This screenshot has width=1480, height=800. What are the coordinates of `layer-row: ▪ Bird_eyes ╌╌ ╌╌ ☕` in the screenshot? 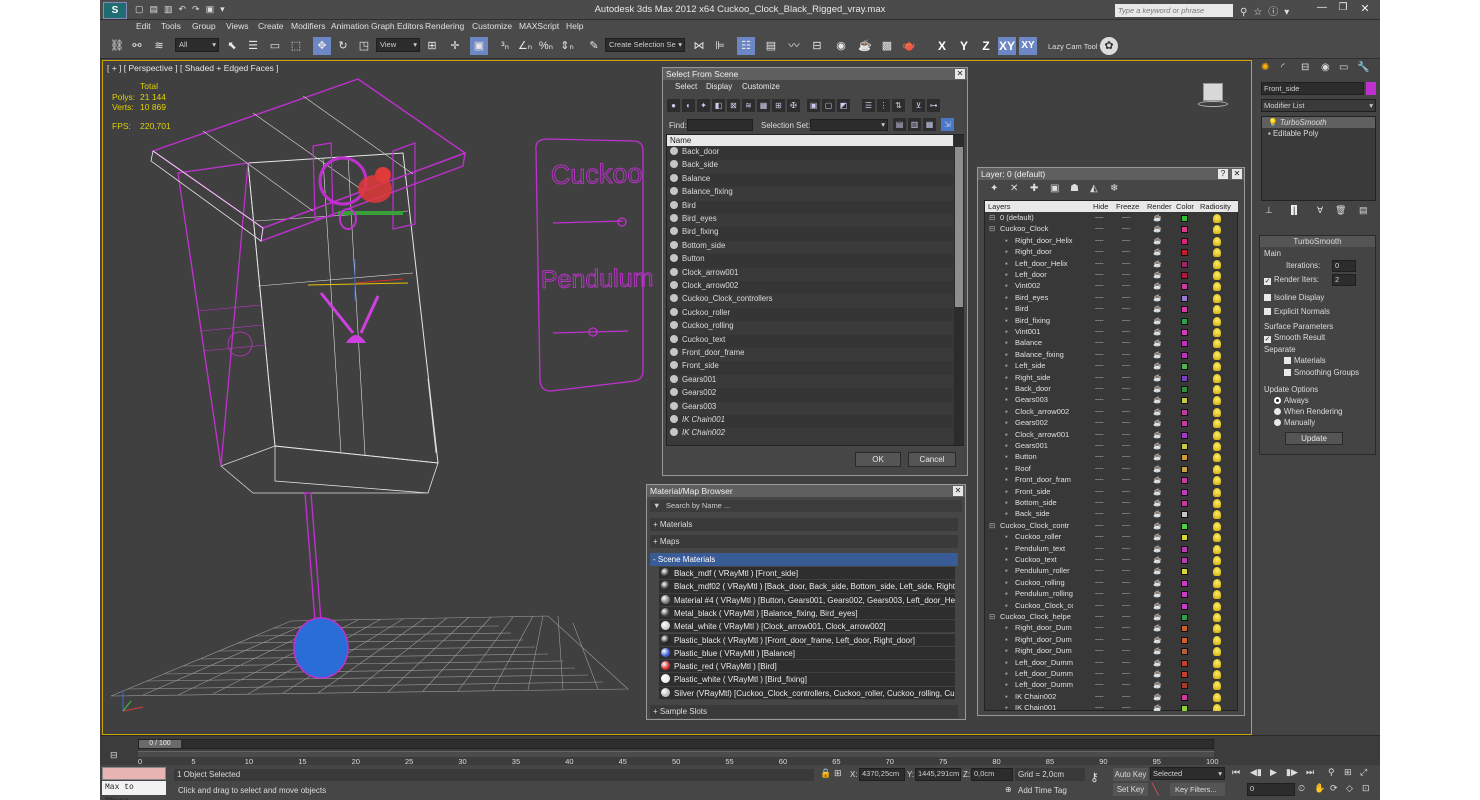 It's located at (1110, 298).